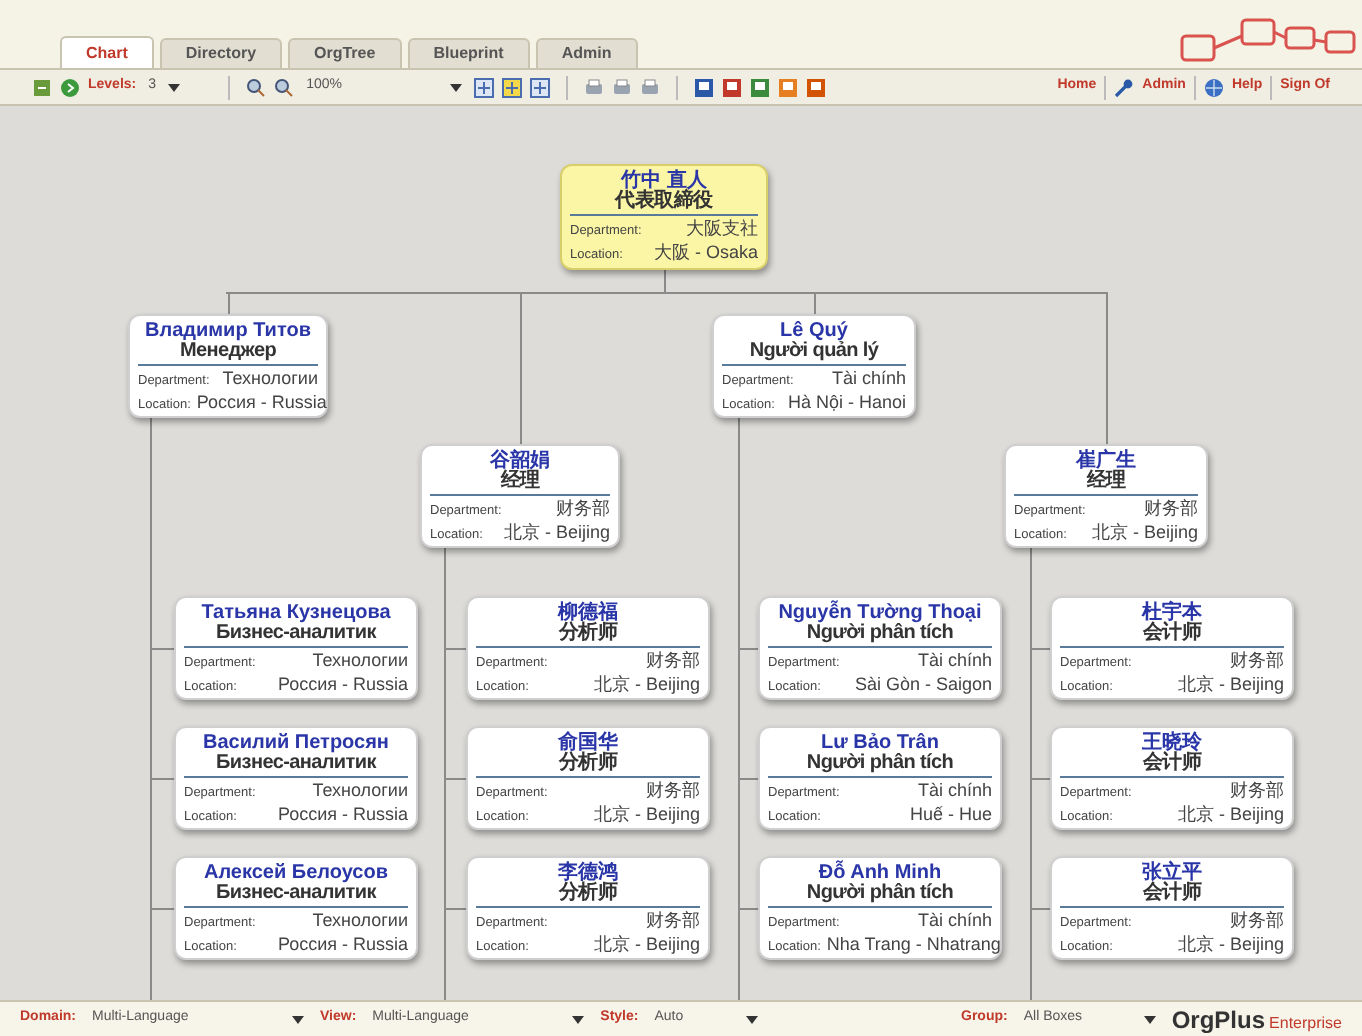 Image resolution: width=1362 pixels, height=1036 pixels. What do you see at coordinates (1171, 613) in the screenshot?
I see `person-name: 杜宇本` at bounding box center [1171, 613].